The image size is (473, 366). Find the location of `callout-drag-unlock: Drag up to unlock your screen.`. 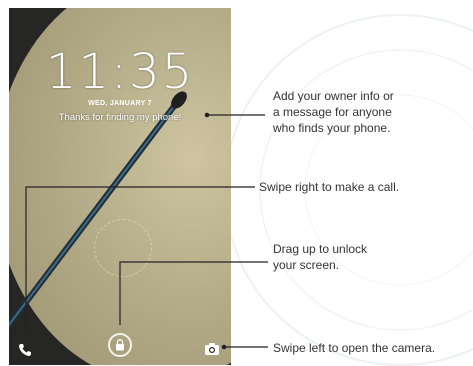

callout-drag-unlock: Drag up to unlock your screen. is located at coordinates (320, 257).